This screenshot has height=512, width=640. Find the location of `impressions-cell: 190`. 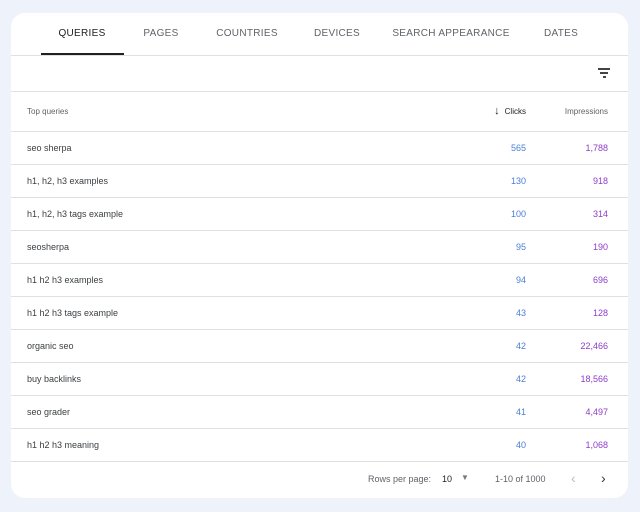

impressions-cell: 190 is located at coordinates (577, 247).